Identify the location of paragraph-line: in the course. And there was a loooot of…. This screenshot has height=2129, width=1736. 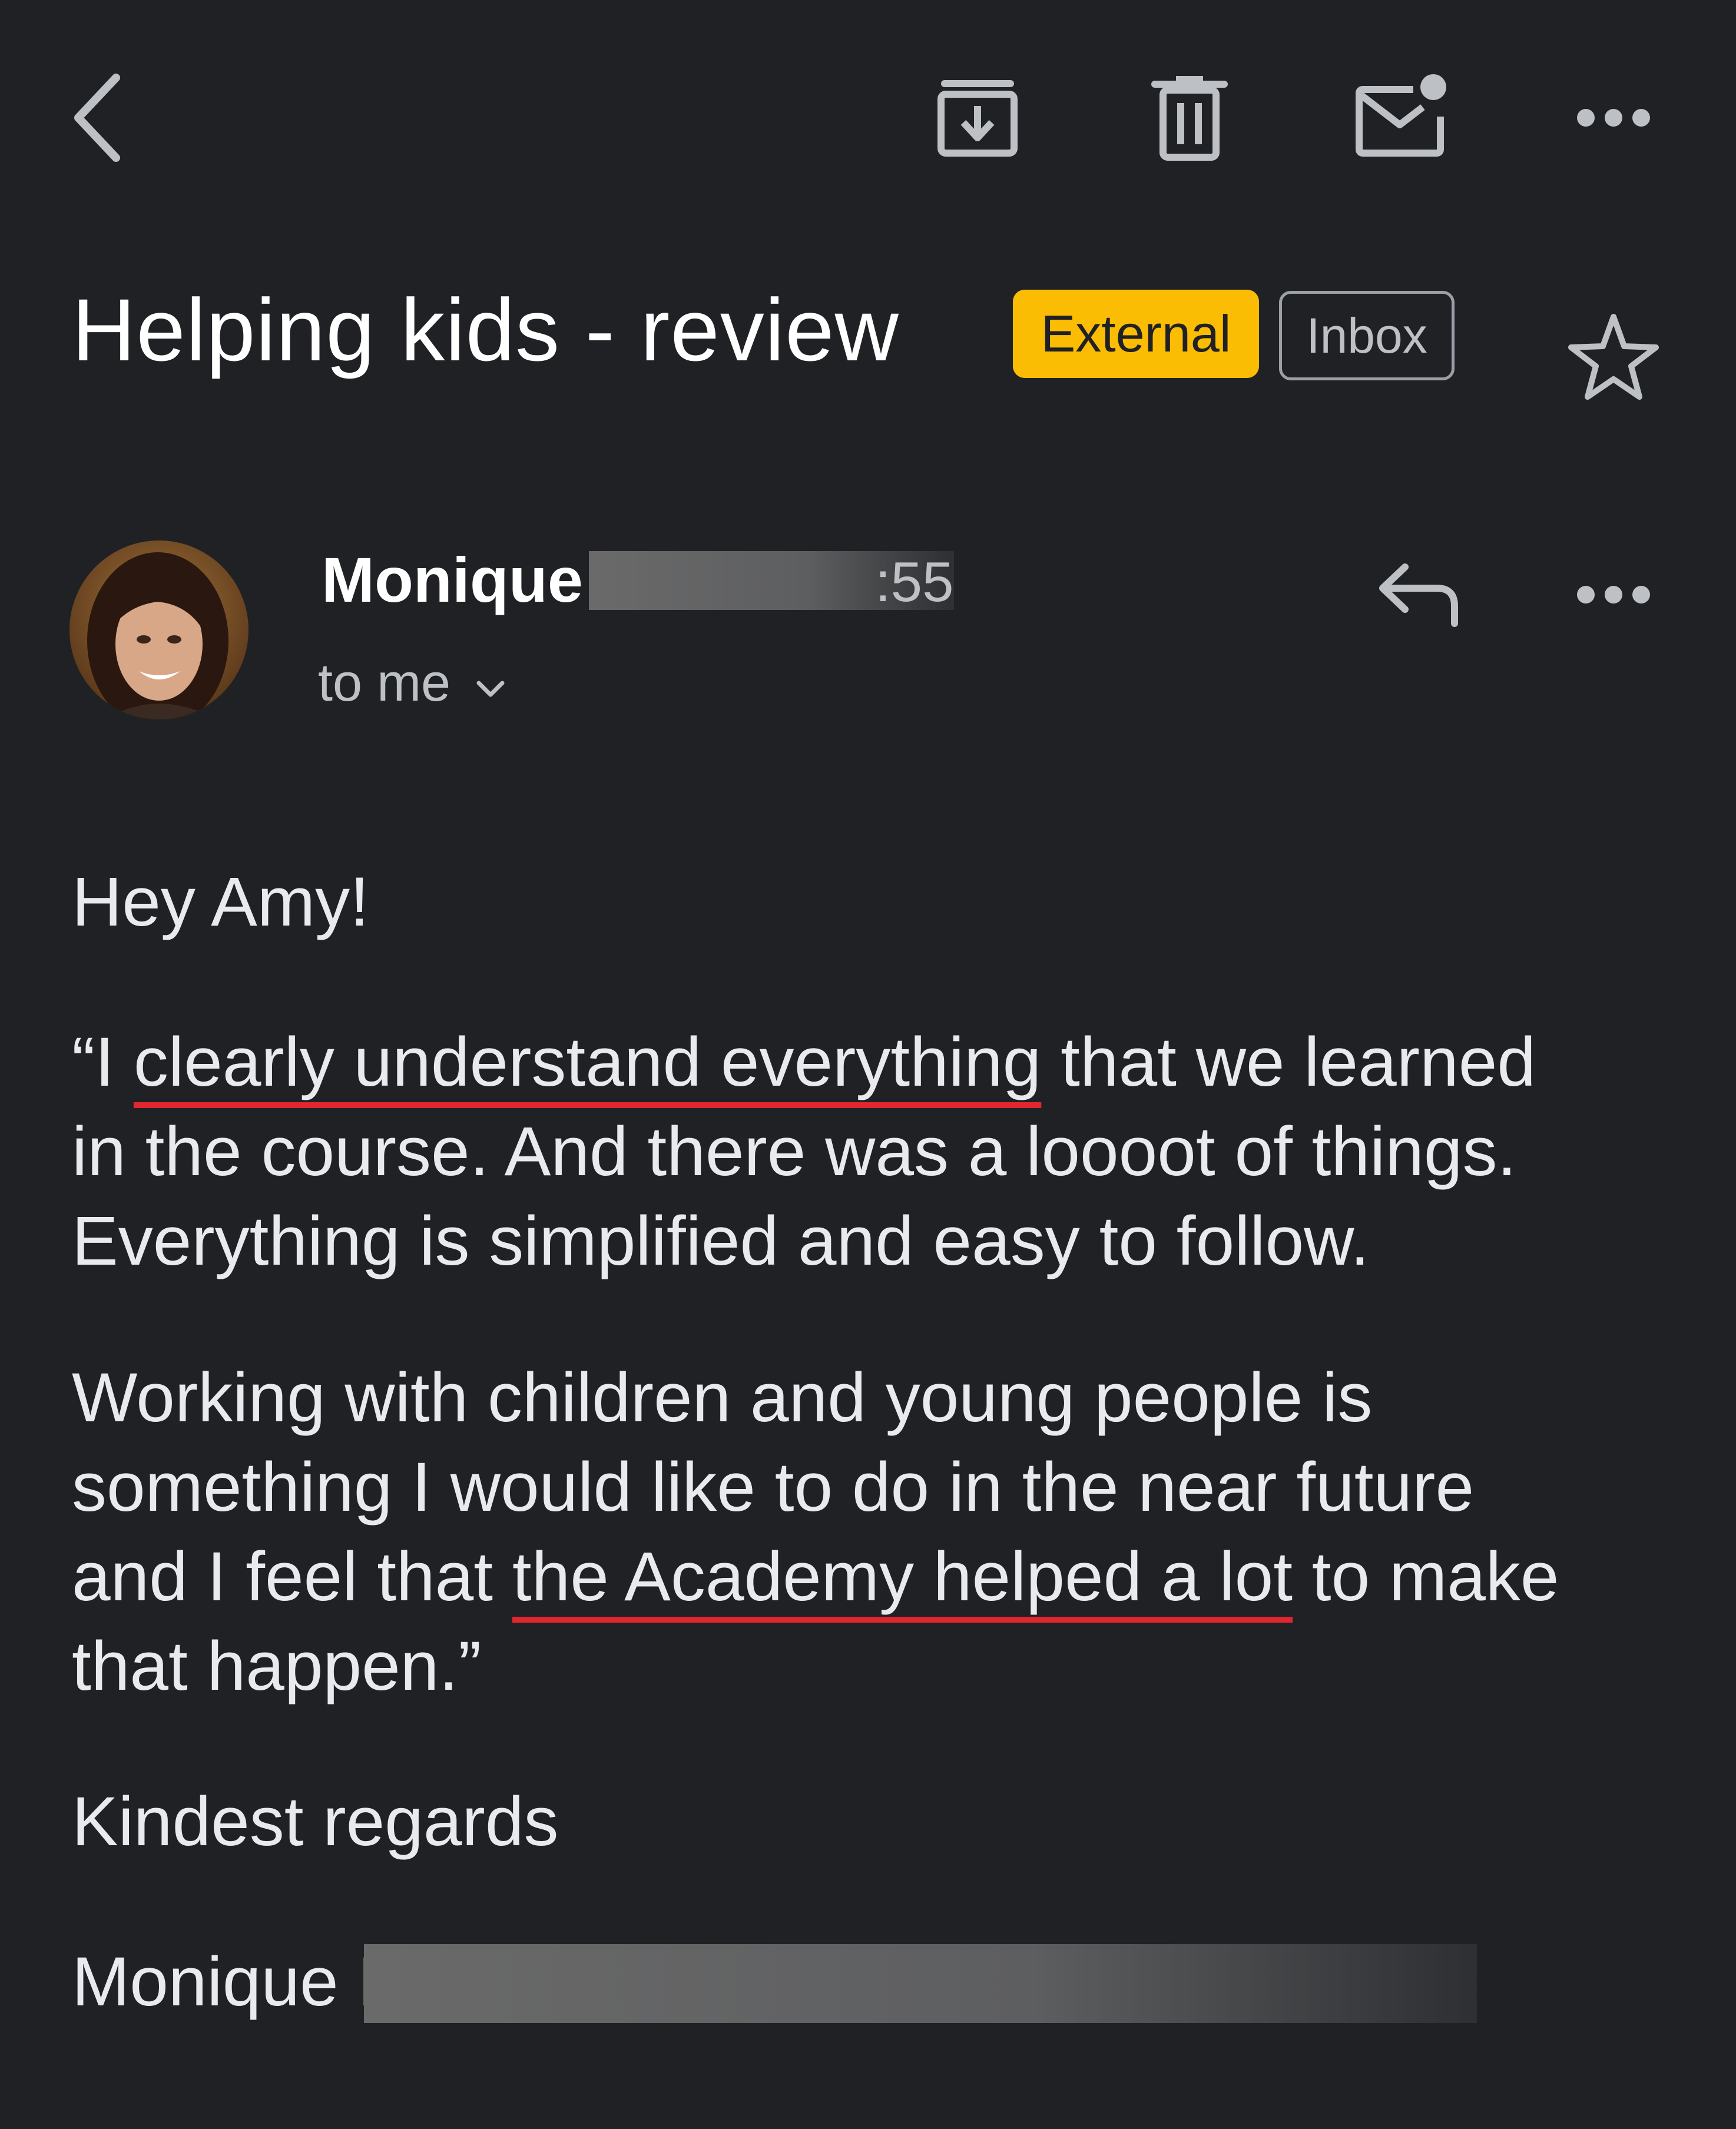
(794, 1151).